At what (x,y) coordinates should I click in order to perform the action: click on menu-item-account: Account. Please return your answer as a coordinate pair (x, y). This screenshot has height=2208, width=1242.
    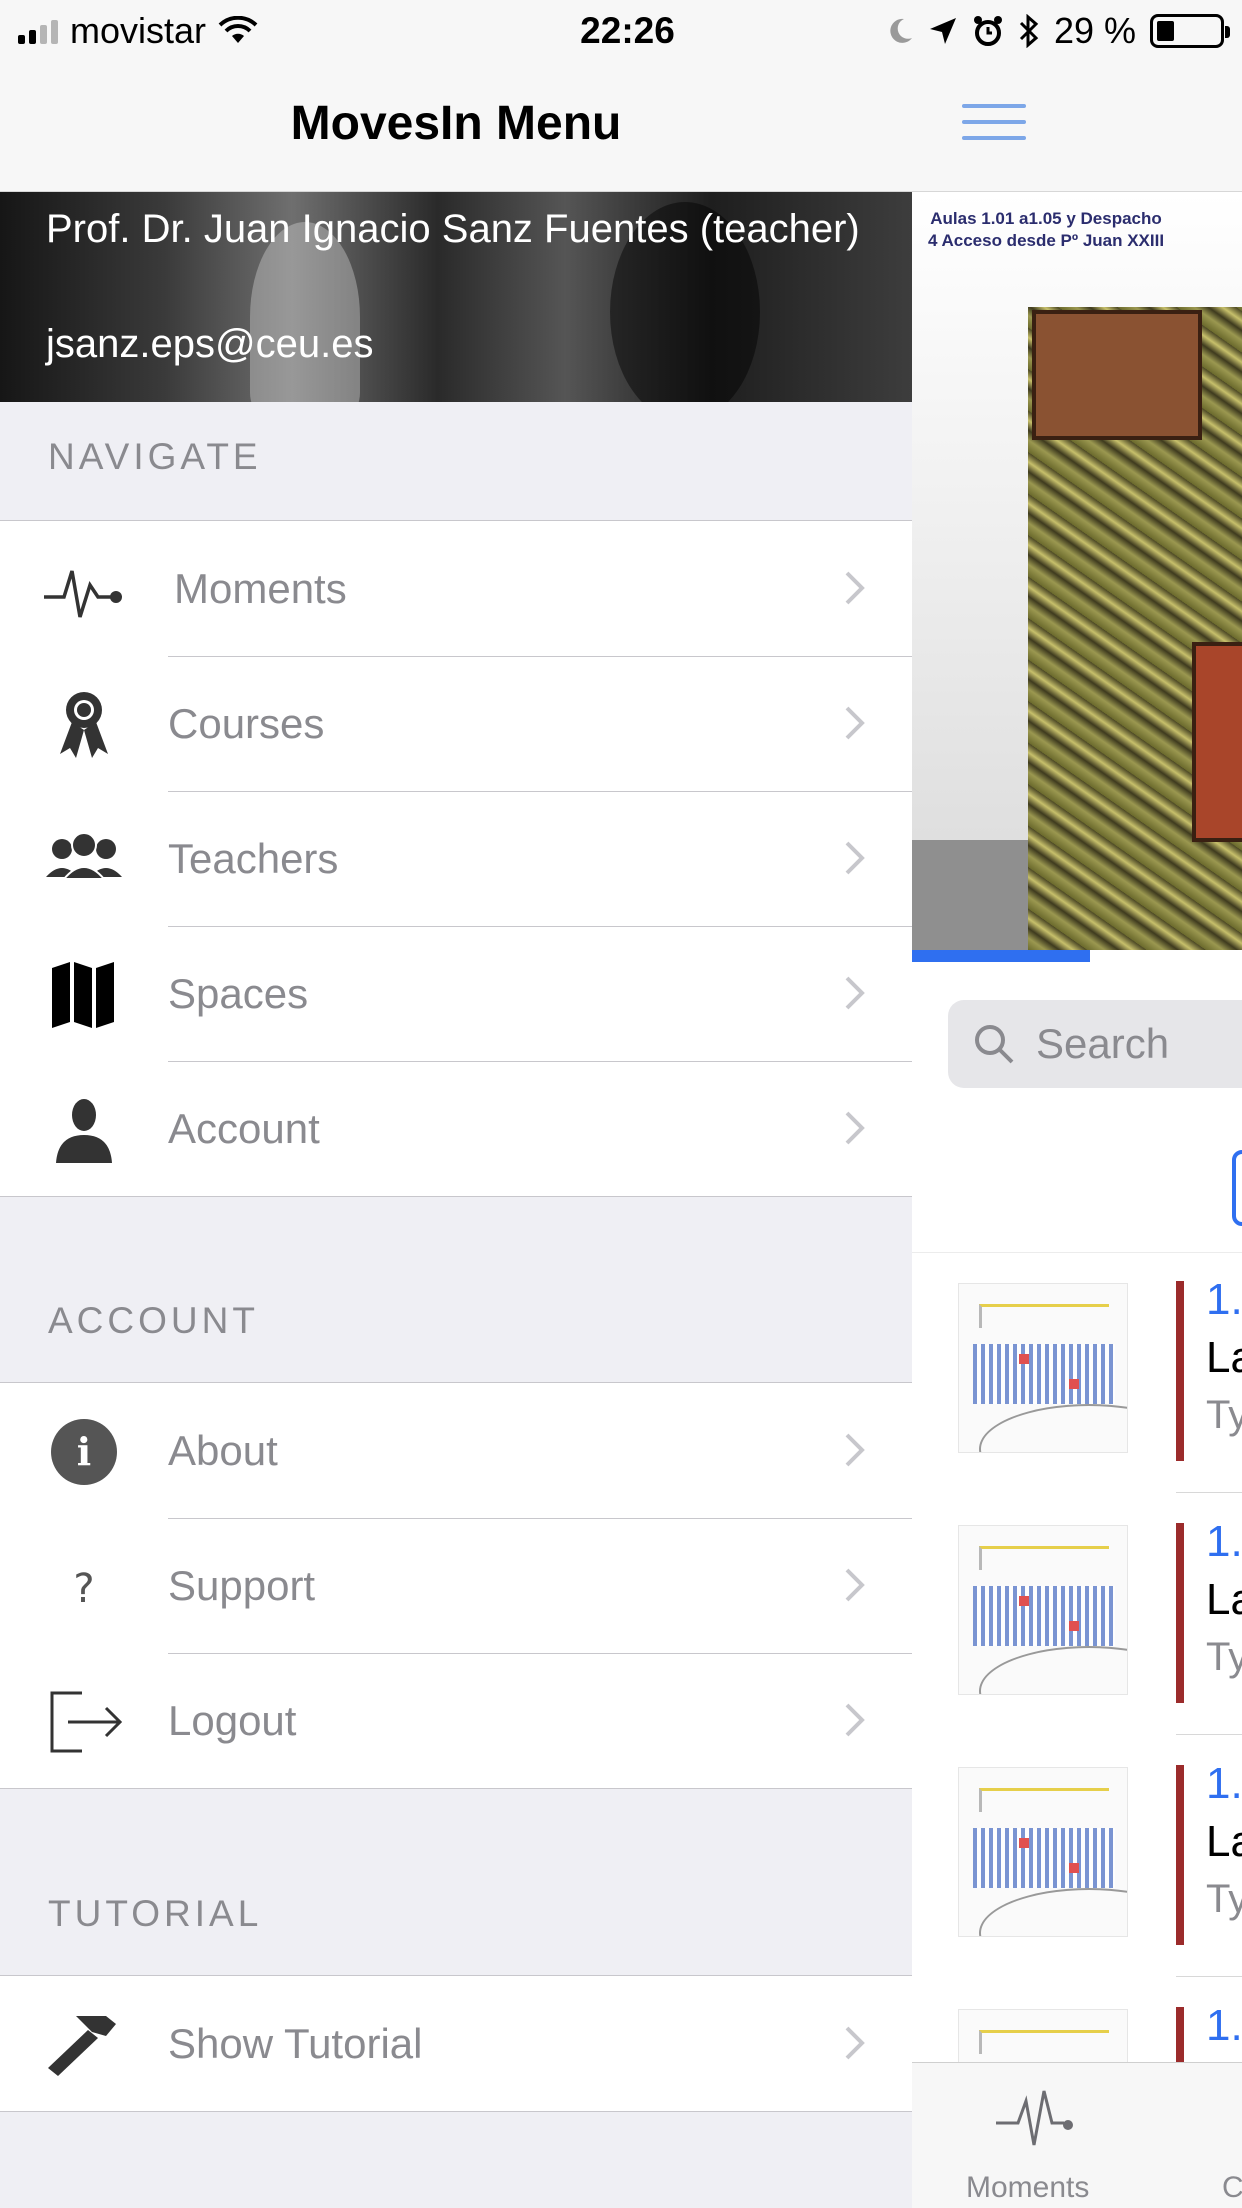
    Looking at the image, I should click on (456, 1128).